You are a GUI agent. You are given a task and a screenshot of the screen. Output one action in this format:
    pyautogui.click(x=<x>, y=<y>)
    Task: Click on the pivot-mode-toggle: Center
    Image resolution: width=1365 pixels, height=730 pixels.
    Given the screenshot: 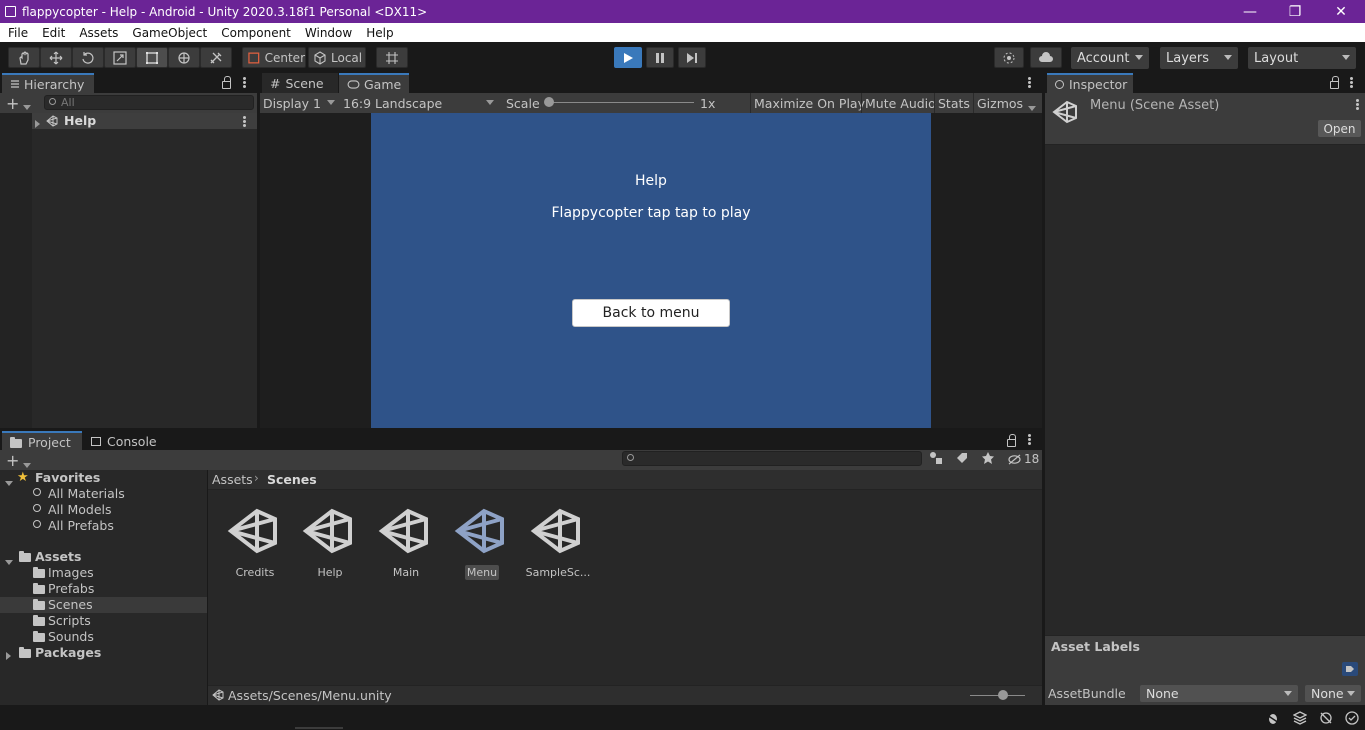 What is the action you would take?
    pyautogui.click(x=274, y=57)
    